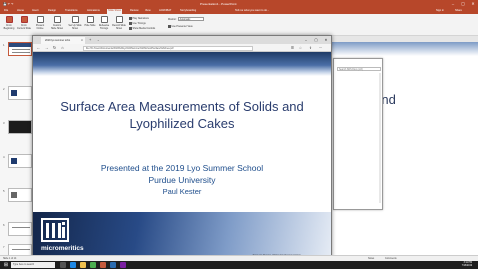  I want to click on notes-button: Notes, so click(371, 258).